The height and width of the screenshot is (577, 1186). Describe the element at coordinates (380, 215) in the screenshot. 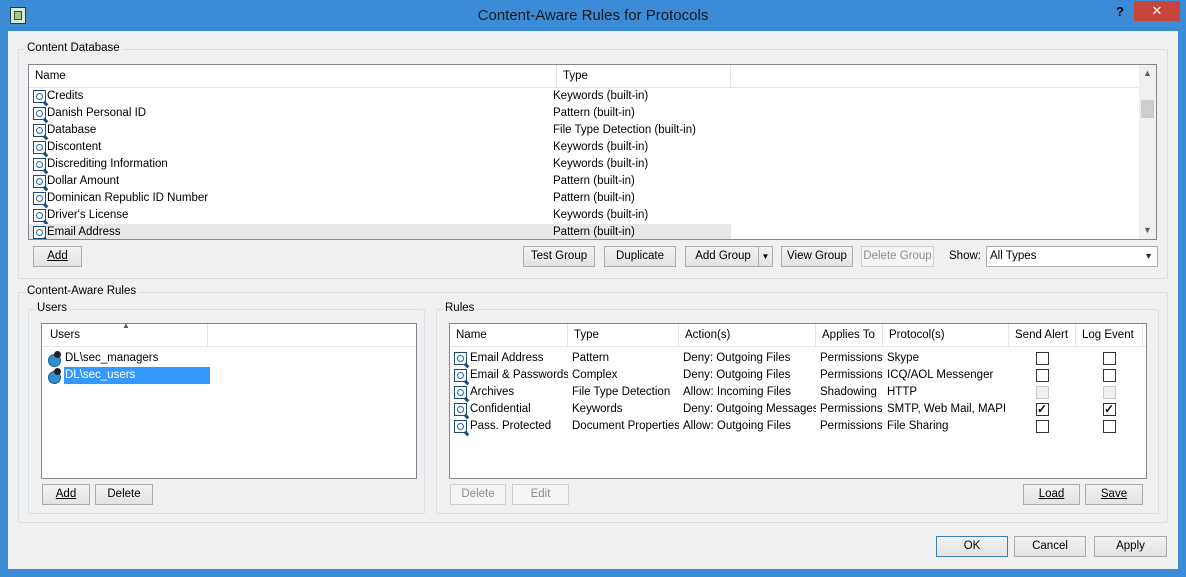

I see `content-row: Driver's License Keywords (built-in)` at that location.